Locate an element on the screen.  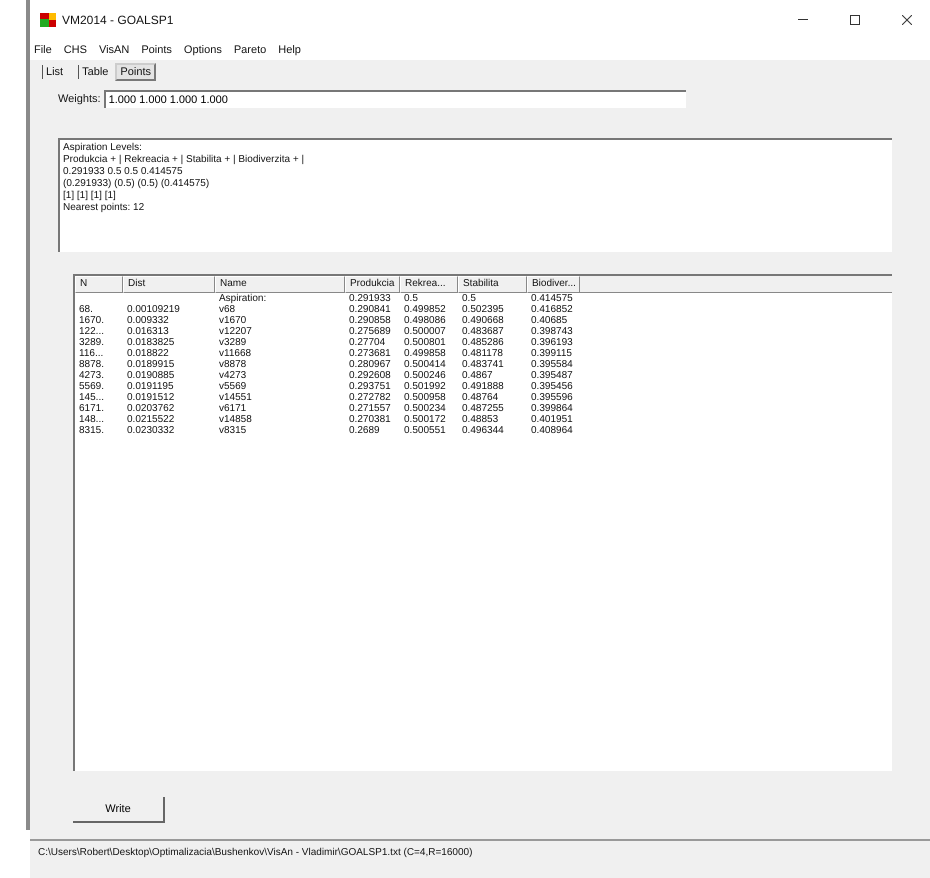
menu-item: Pareto is located at coordinates (250, 50).